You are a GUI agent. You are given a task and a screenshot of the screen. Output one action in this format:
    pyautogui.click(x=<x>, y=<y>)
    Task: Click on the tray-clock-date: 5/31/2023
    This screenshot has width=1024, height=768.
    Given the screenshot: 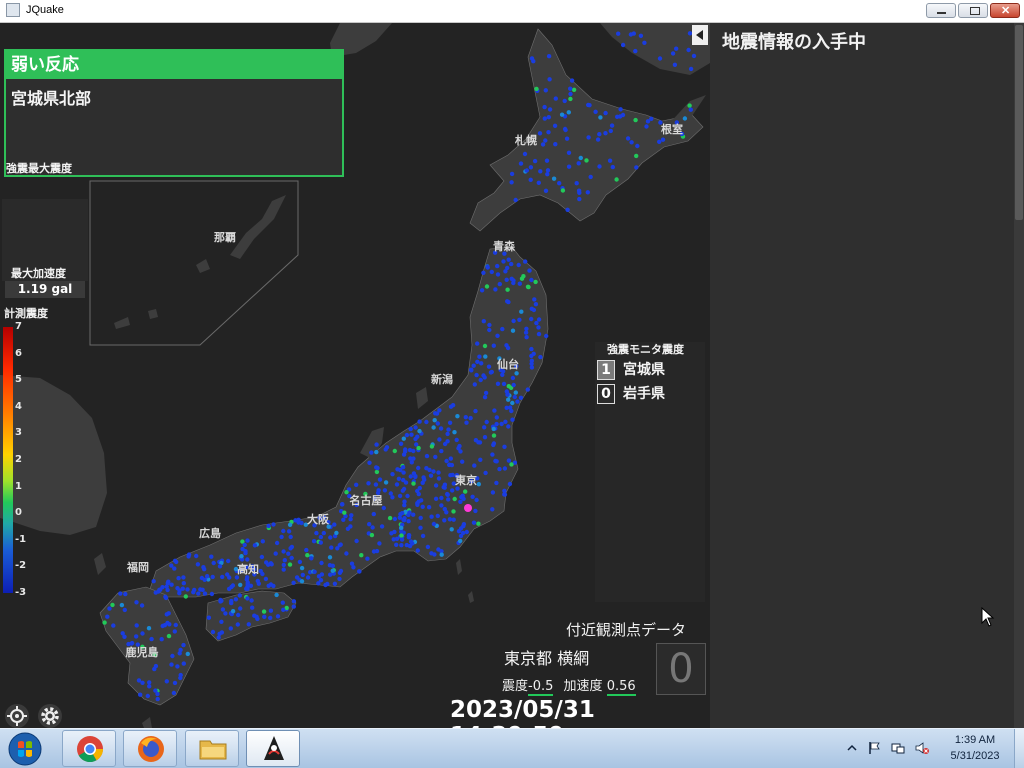 What is the action you would take?
    pyautogui.click(x=975, y=756)
    